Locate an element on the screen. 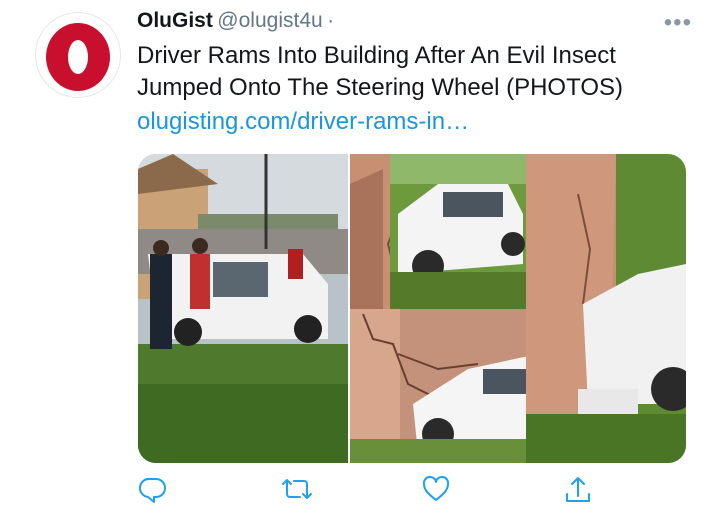  share-icon is located at coordinates (578, 489).